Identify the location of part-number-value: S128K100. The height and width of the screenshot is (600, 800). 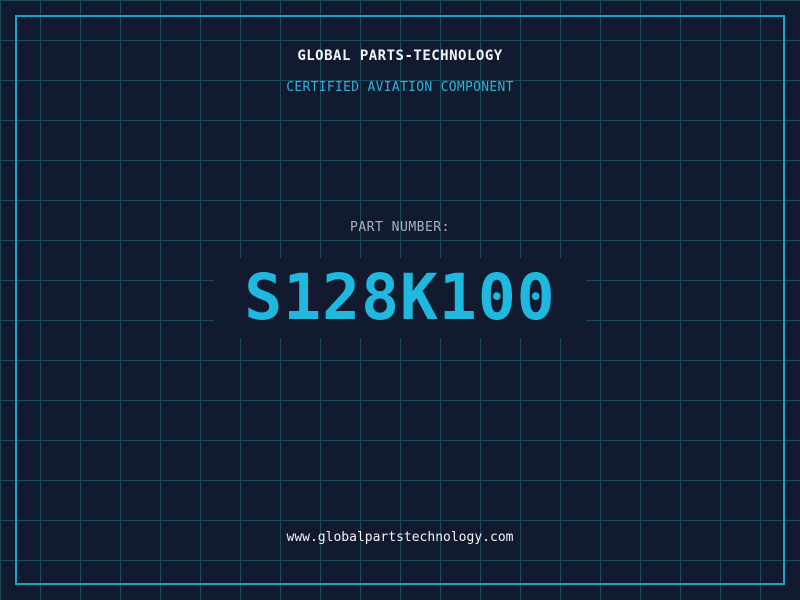
(400, 297).